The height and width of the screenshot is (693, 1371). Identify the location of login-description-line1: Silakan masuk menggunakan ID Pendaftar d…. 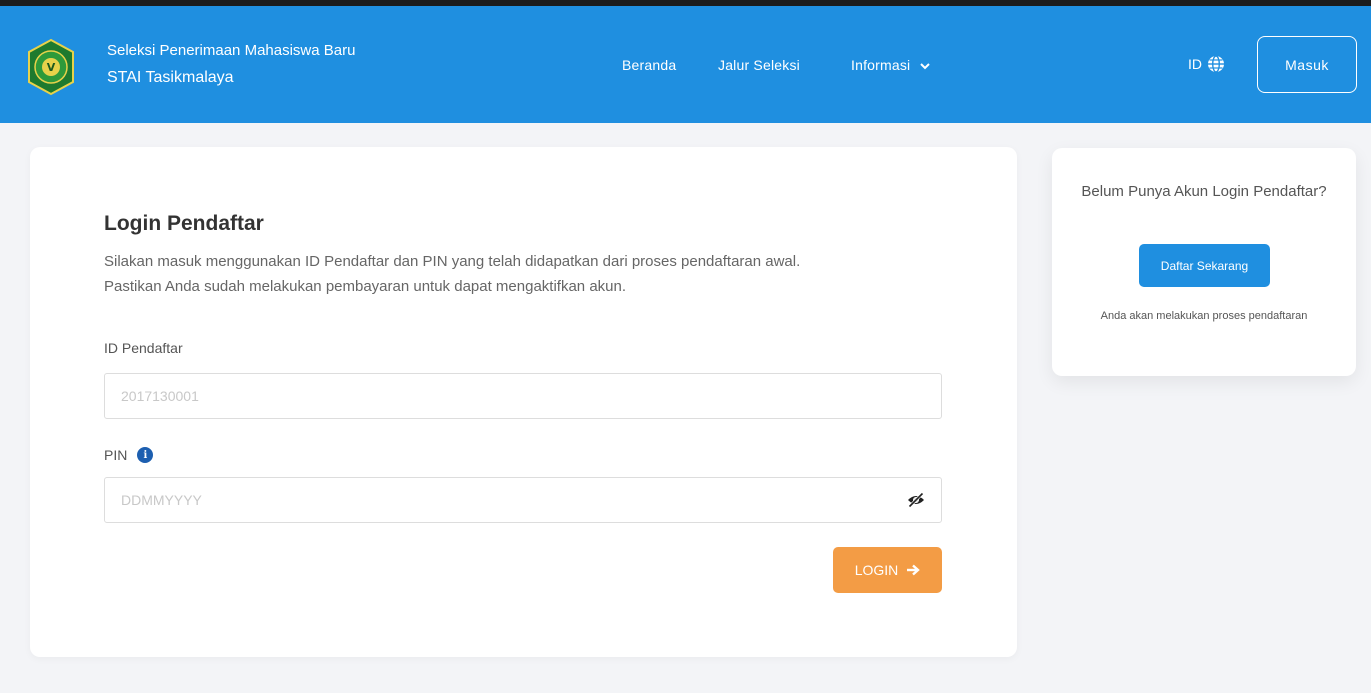
(452, 261).